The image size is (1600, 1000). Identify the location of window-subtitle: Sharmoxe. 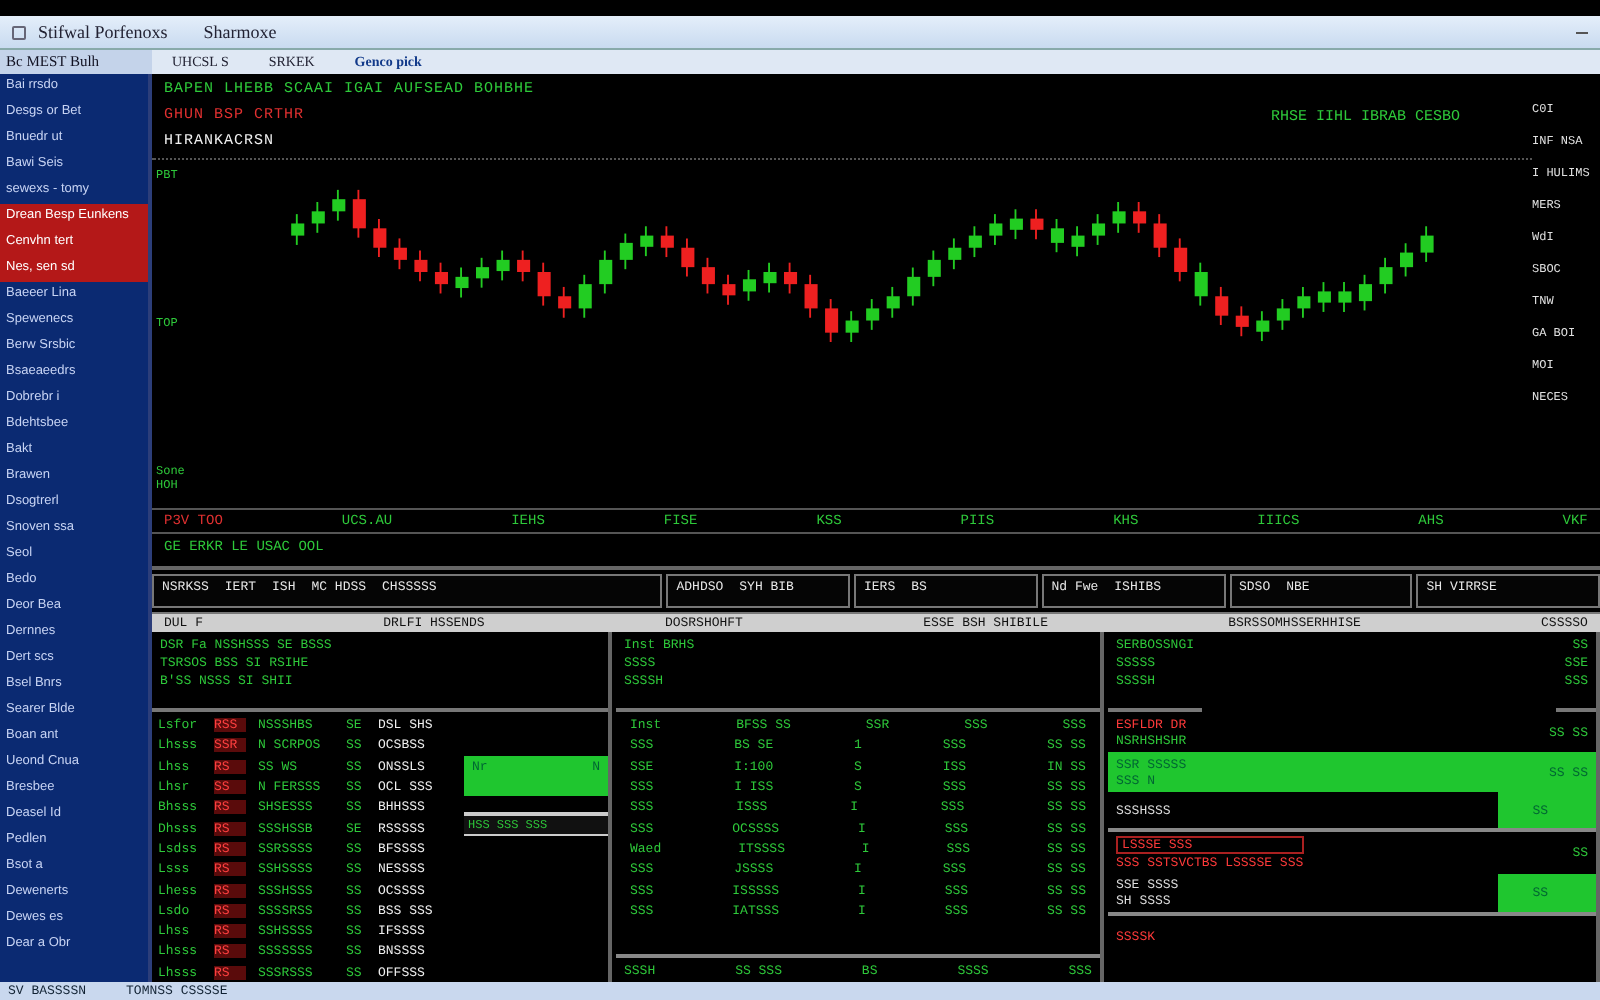
(240, 32).